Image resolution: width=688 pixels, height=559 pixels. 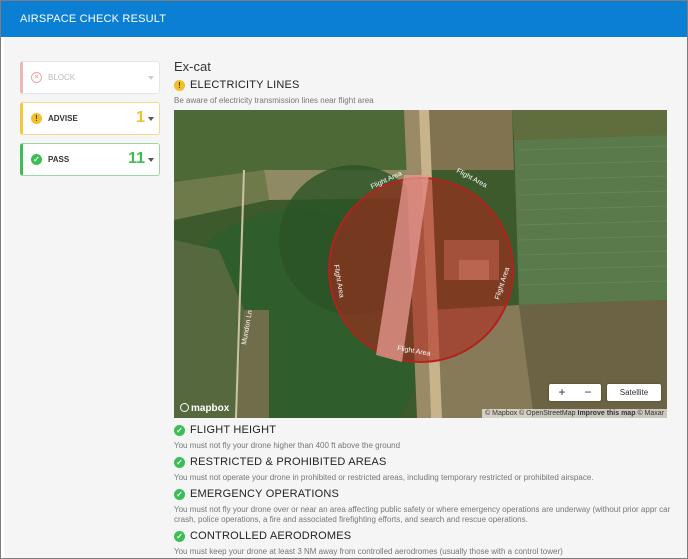 I want to click on section-restricted-areas: ✓ RESTRICTED & PROHIBITED AREAS, so click(x=429, y=463).